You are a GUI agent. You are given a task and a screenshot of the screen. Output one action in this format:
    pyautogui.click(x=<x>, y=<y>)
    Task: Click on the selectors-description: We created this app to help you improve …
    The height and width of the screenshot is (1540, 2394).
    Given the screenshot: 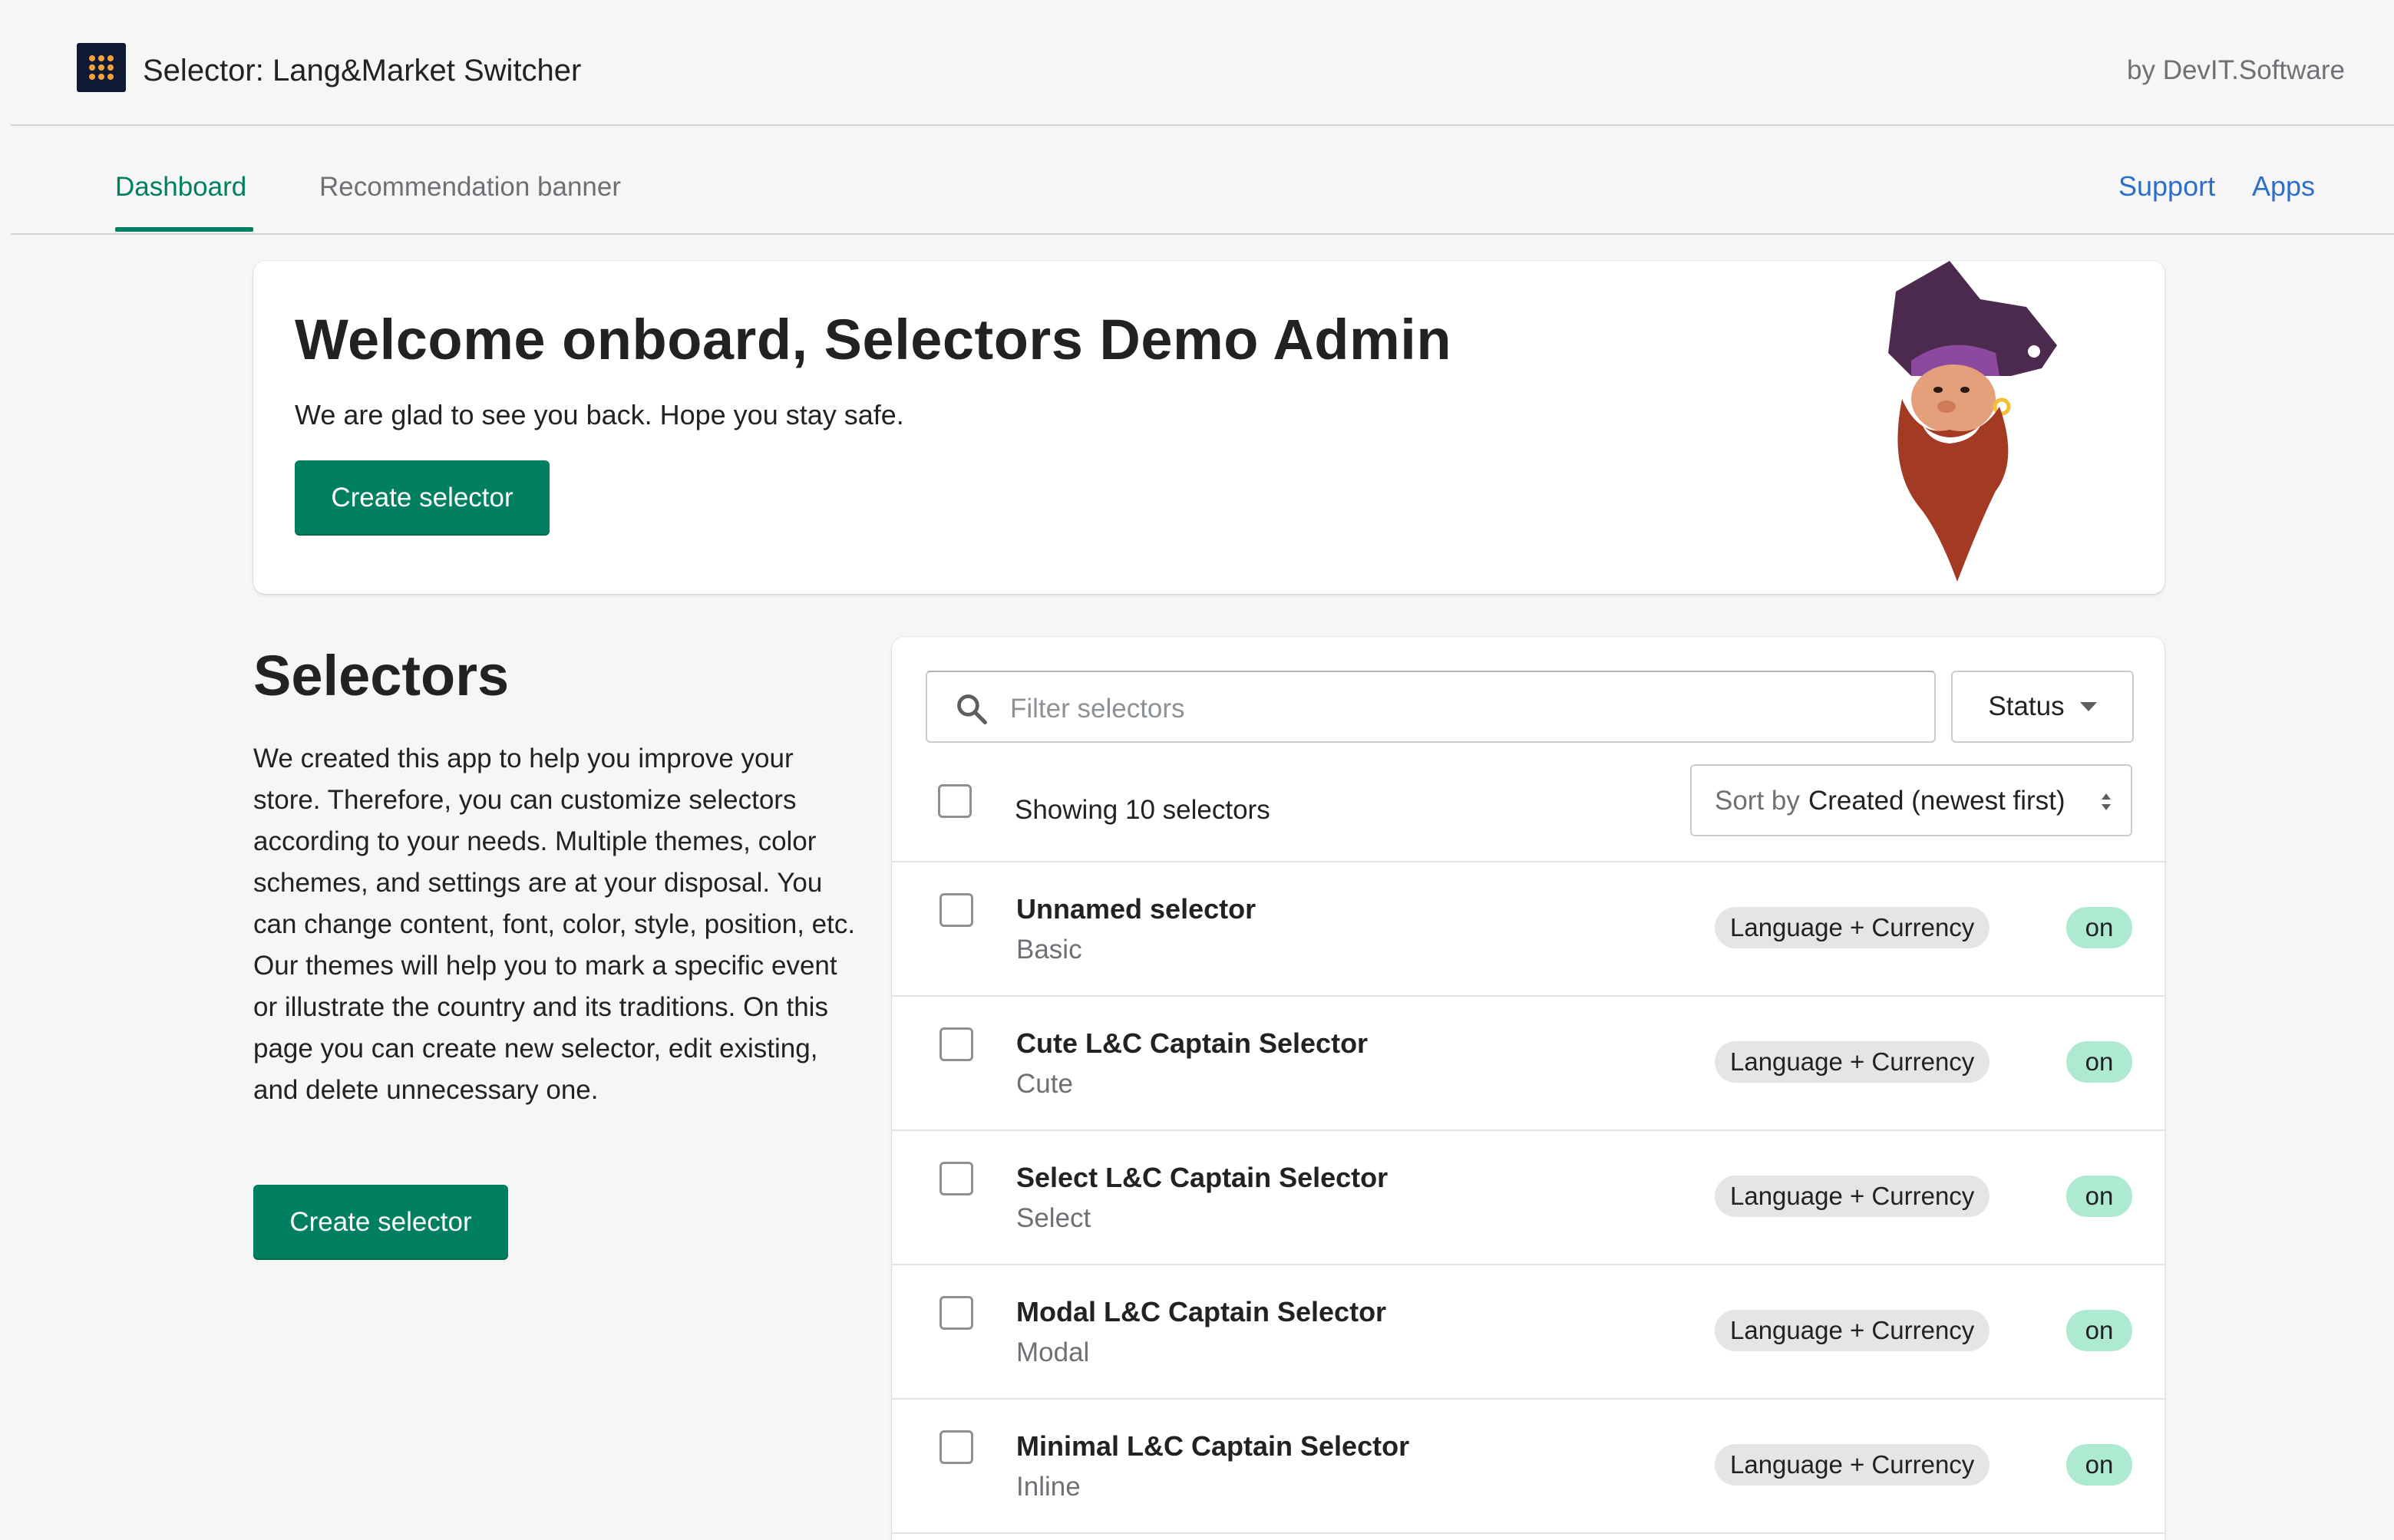 What is the action you would take?
    pyautogui.click(x=554, y=924)
    